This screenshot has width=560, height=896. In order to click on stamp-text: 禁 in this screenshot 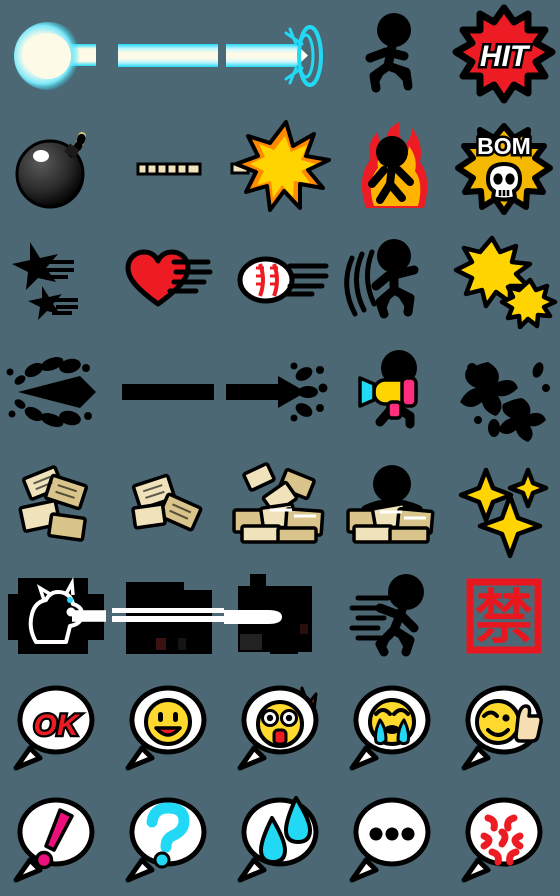, I will do `click(504, 617)`.